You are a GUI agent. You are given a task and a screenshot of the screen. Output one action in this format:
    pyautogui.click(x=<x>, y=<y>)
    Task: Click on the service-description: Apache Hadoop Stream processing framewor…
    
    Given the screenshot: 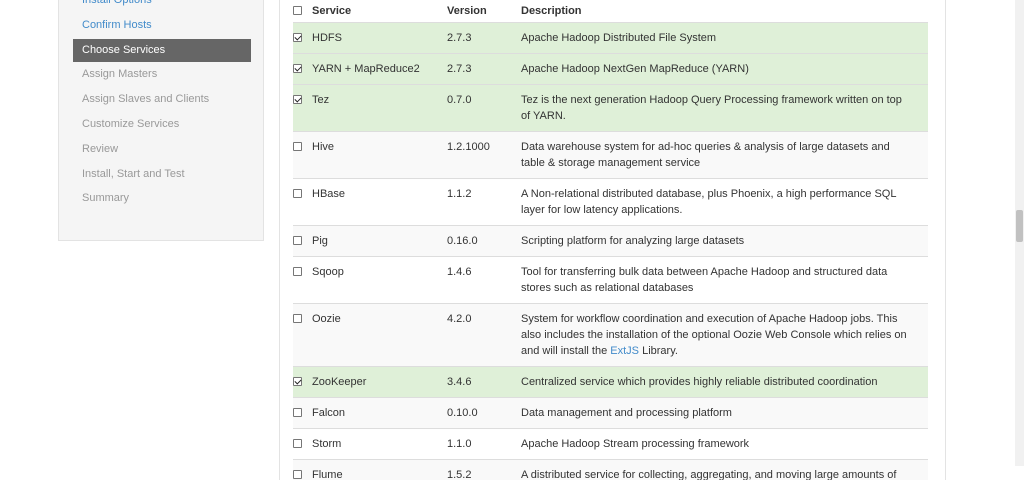 What is the action you would take?
    pyautogui.click(x=724, y=443)
    